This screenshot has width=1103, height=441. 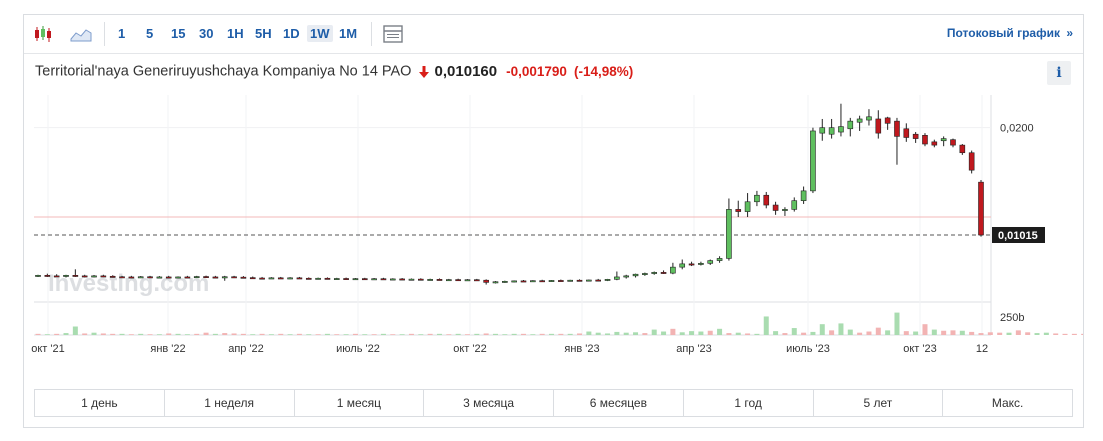 I want to click on interval-15-button: 15, so click(x=178, y=33).